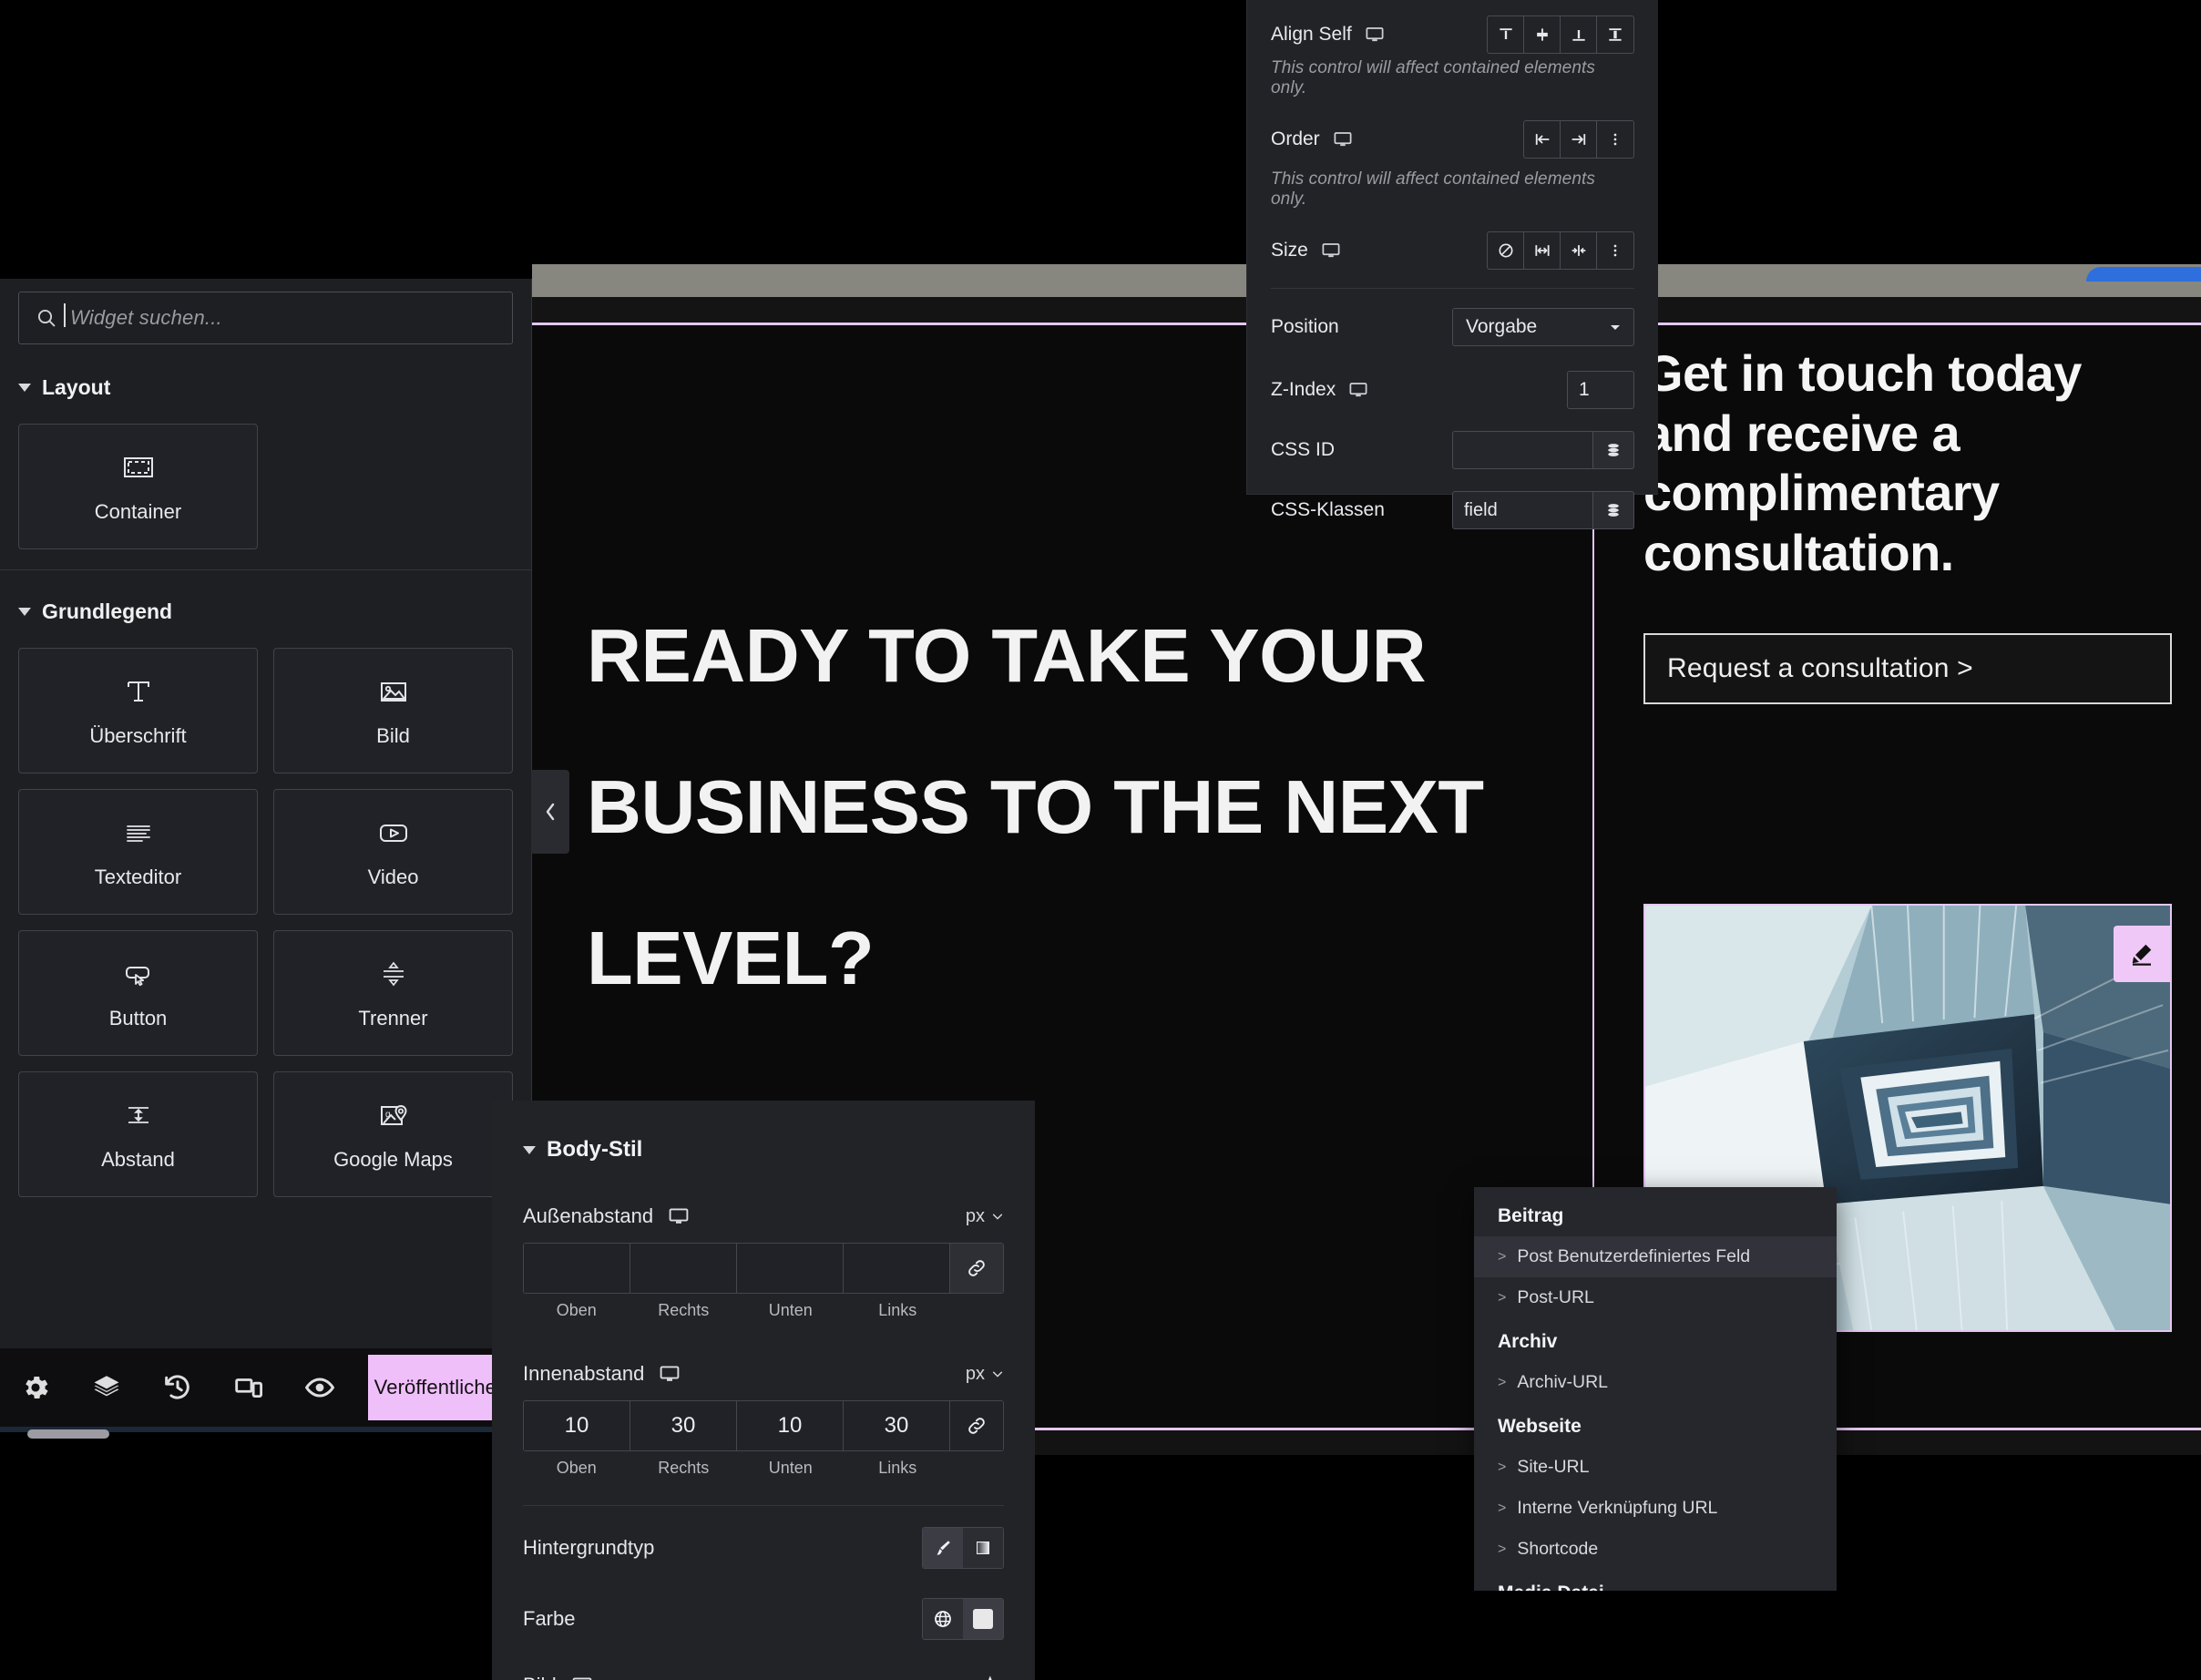  What do you see at coordinates (138, 993) in the screenshot?
I see `widget-card-button: Button` at bounding box center [138, 993].